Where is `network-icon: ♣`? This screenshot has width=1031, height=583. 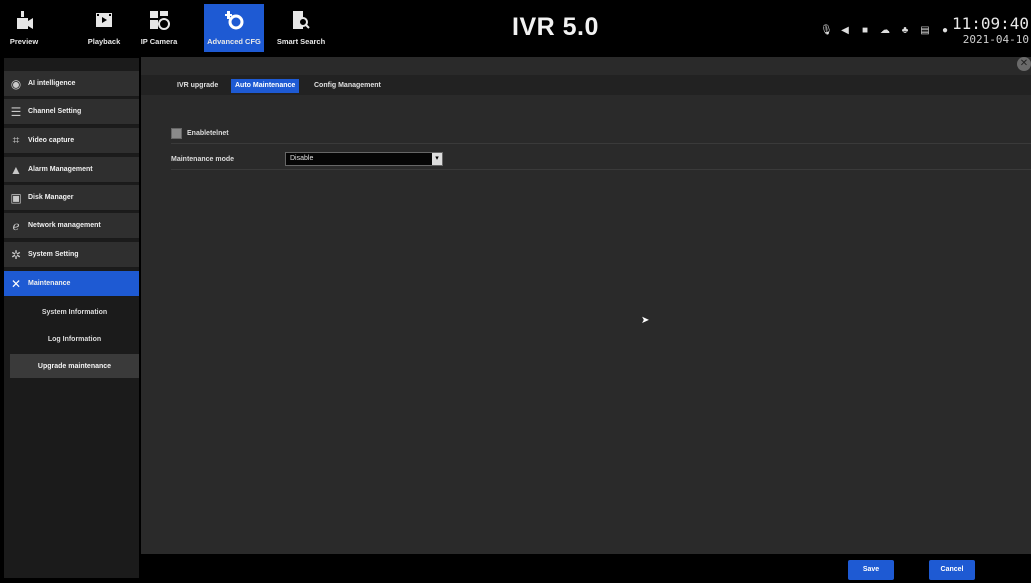
network-icon: ♣ is located at coordinates (905, 31).